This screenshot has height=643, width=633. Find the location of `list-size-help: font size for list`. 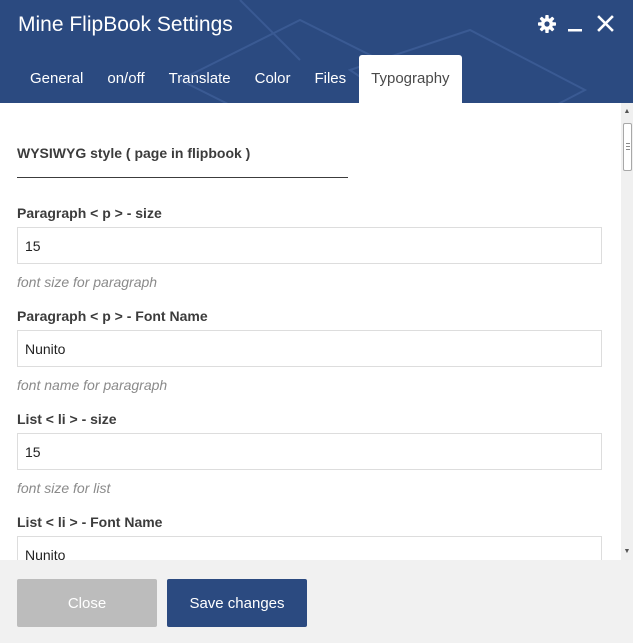

list-size-help: font size for list is located at coordinates (64, 488).